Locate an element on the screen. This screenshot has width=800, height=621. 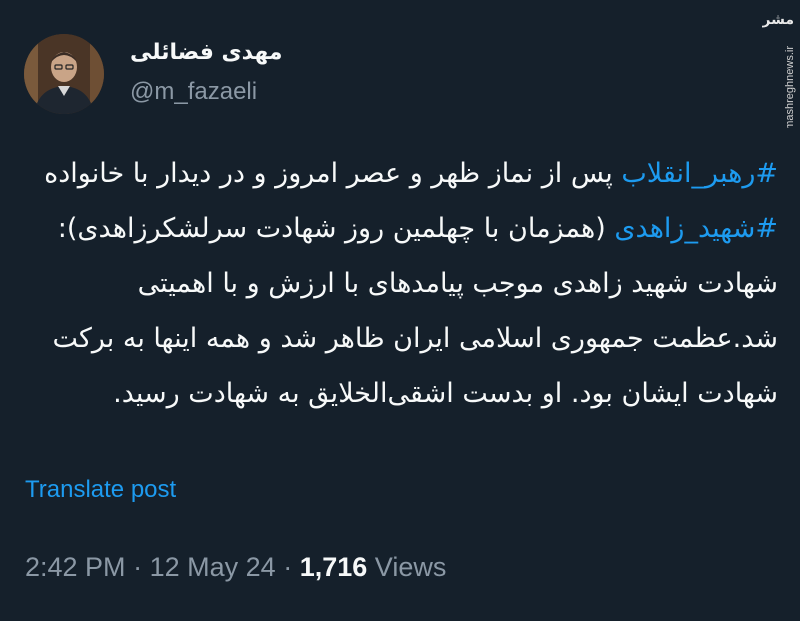
author-display-name: مهدی فضائلی is located at coordinates (206, 52).